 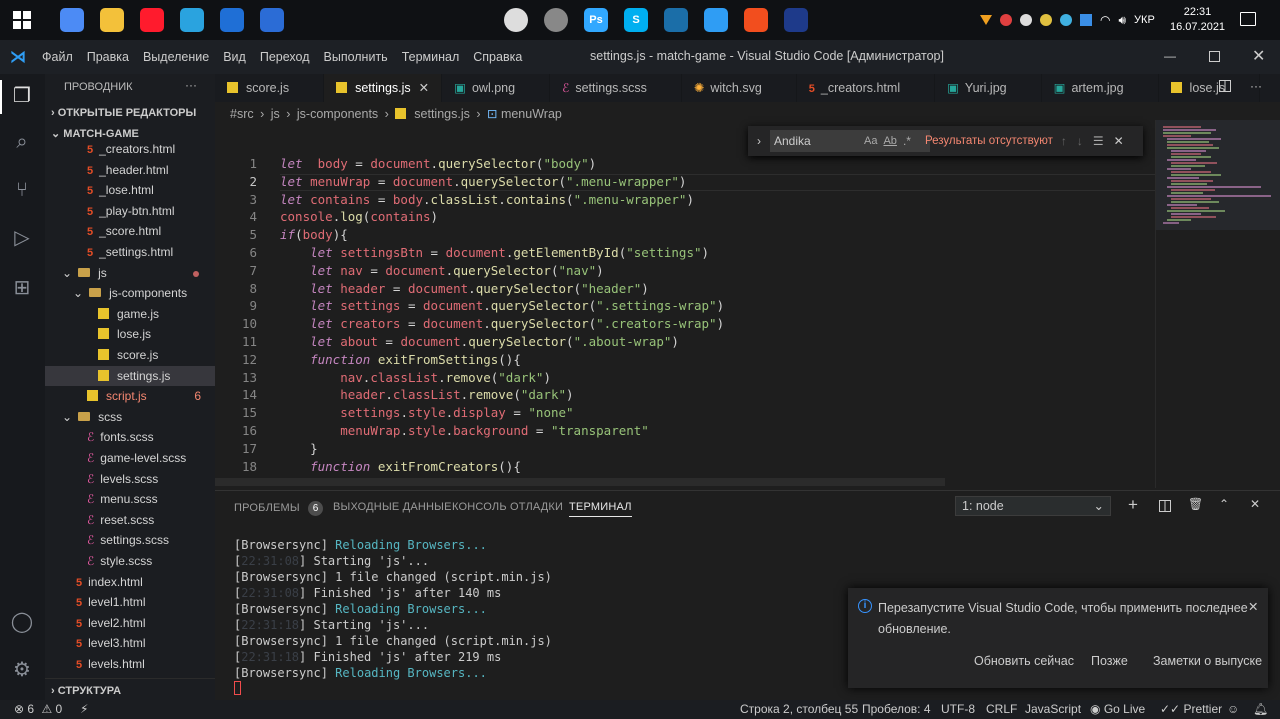 I want to click on store-icon, so click(x=232, y=20).